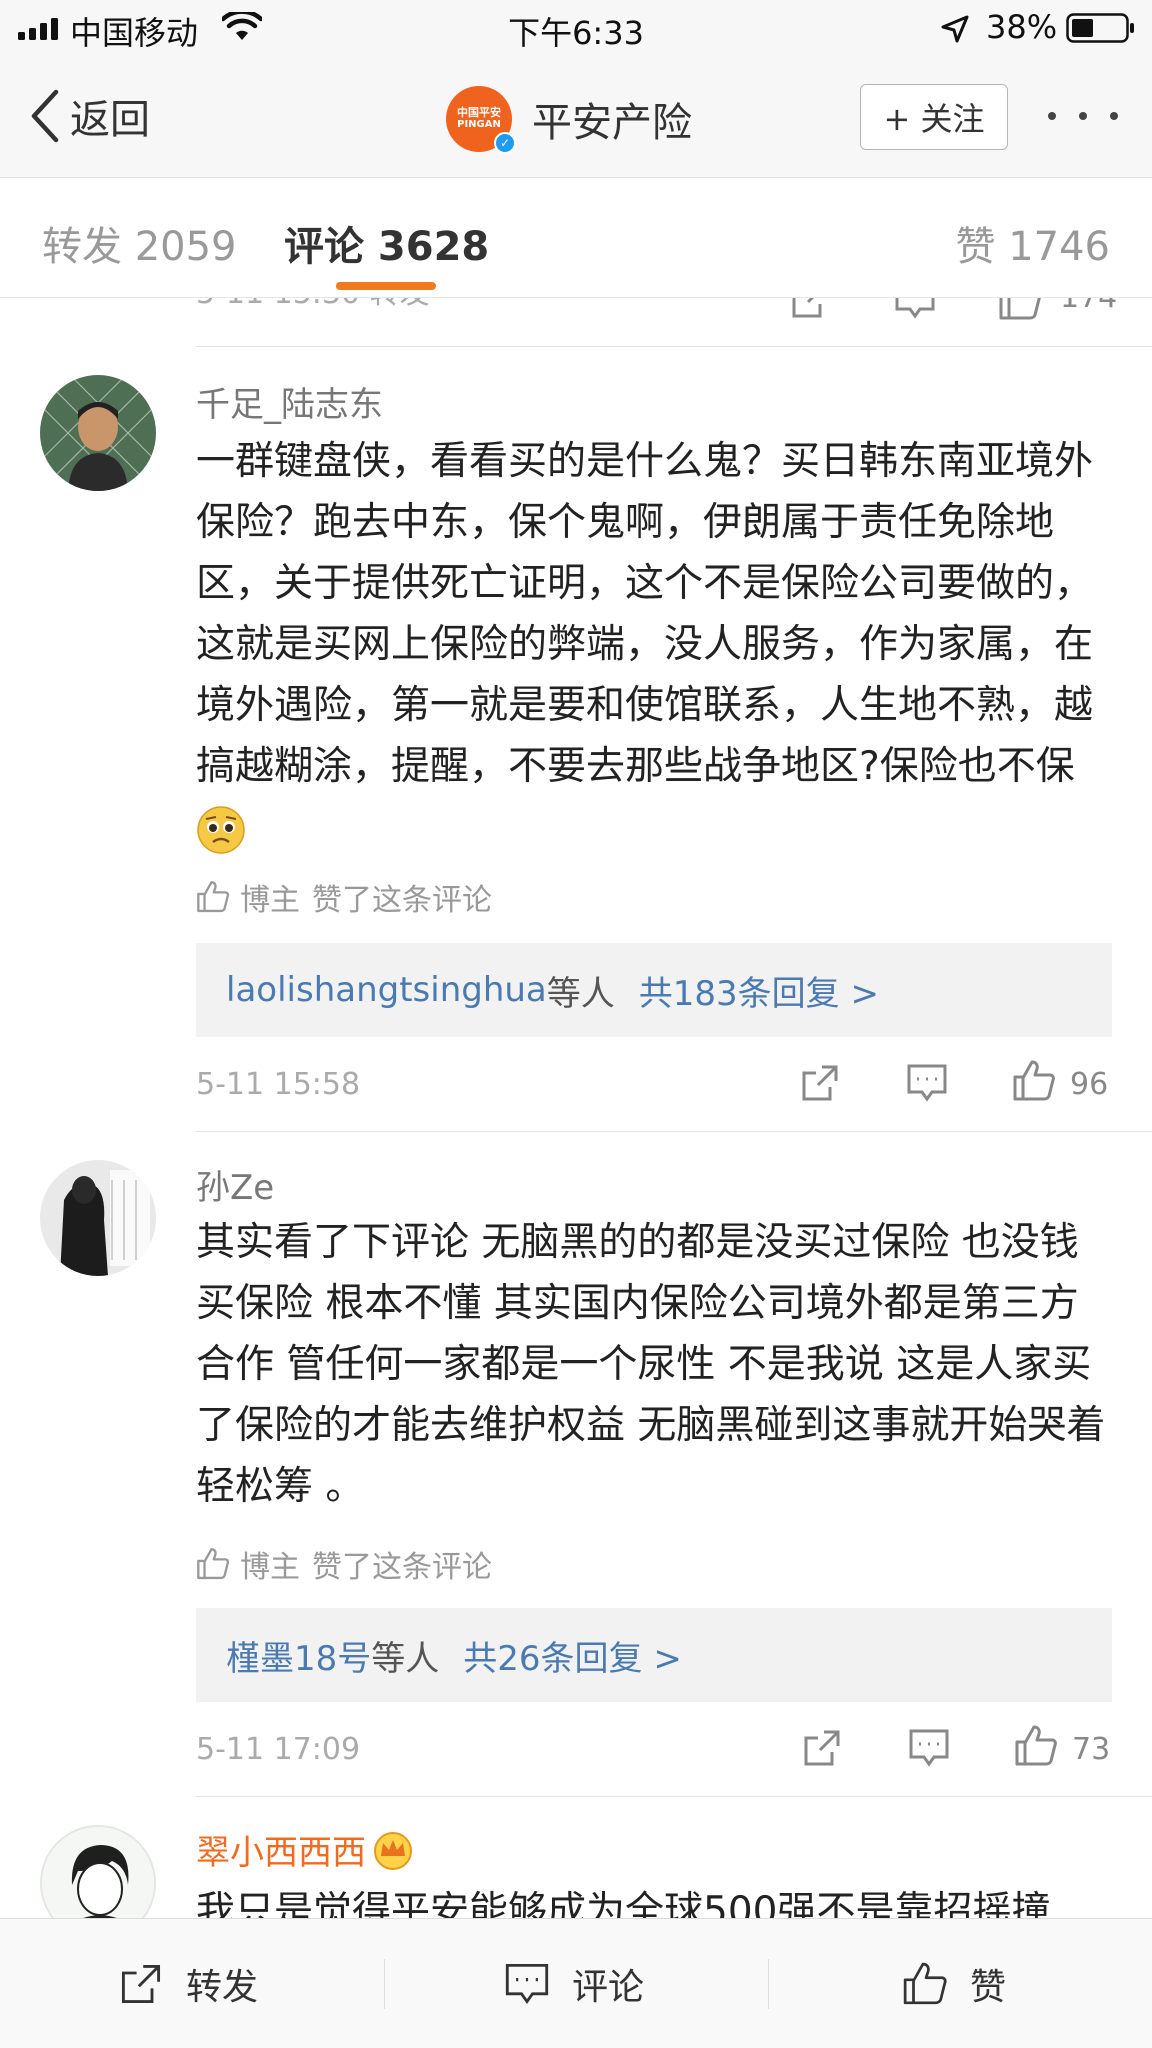  I want to click on more-options-button, so click(1083, 116).